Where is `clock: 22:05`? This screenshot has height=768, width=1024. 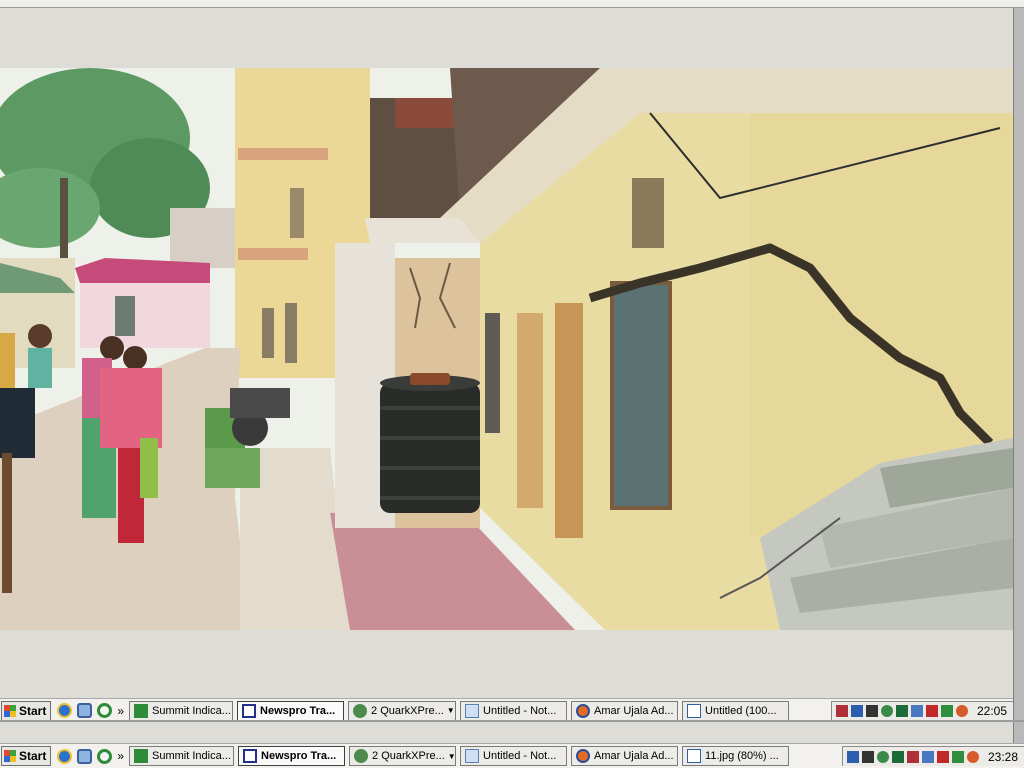 clock: 22:05 is located at coordinates (992, 711).